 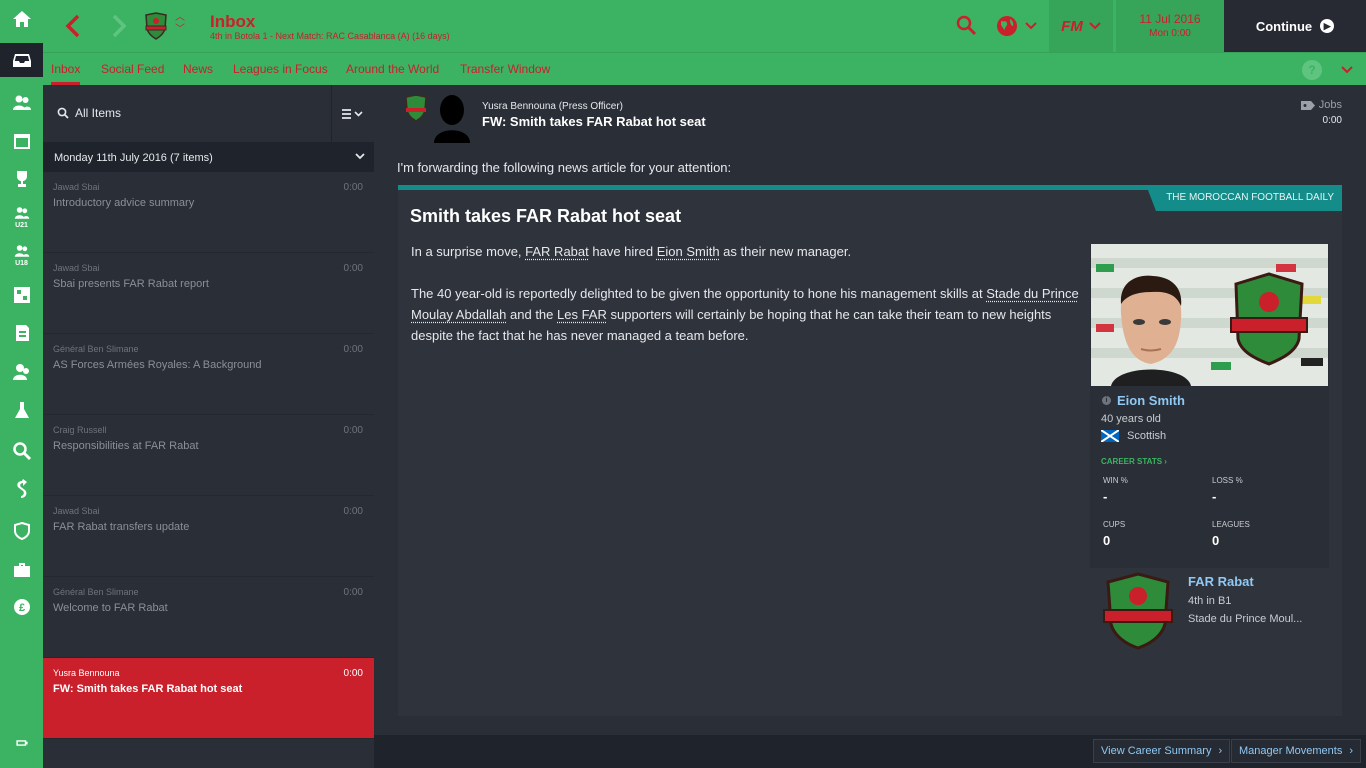 What do you see at coordinates (1291, 751) in the screenshot?
I see `button-label: Manager Movements` at bounding box center [1291, 751].